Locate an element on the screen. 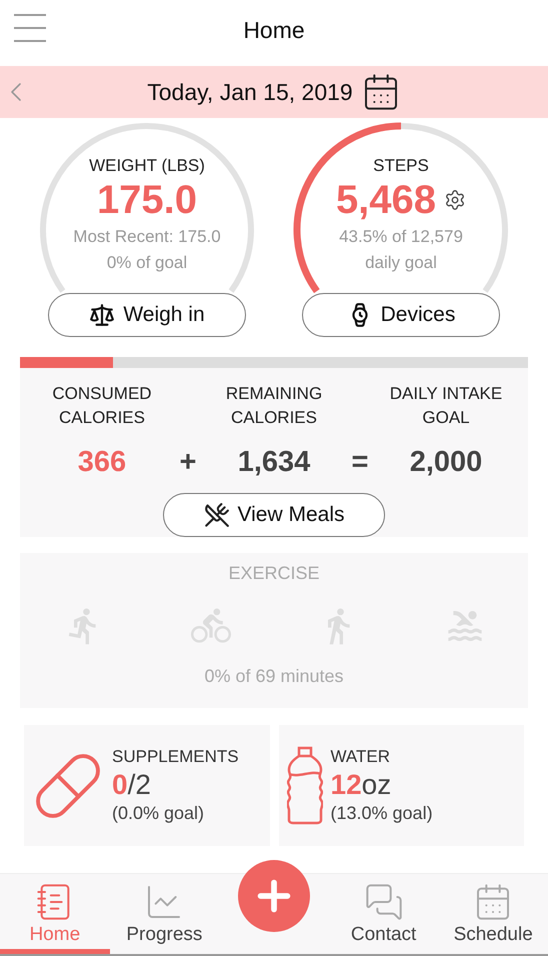 The width and height of the screenshot is (548, 956). nav-tab: Schedule is located at coordinates (493, 914).